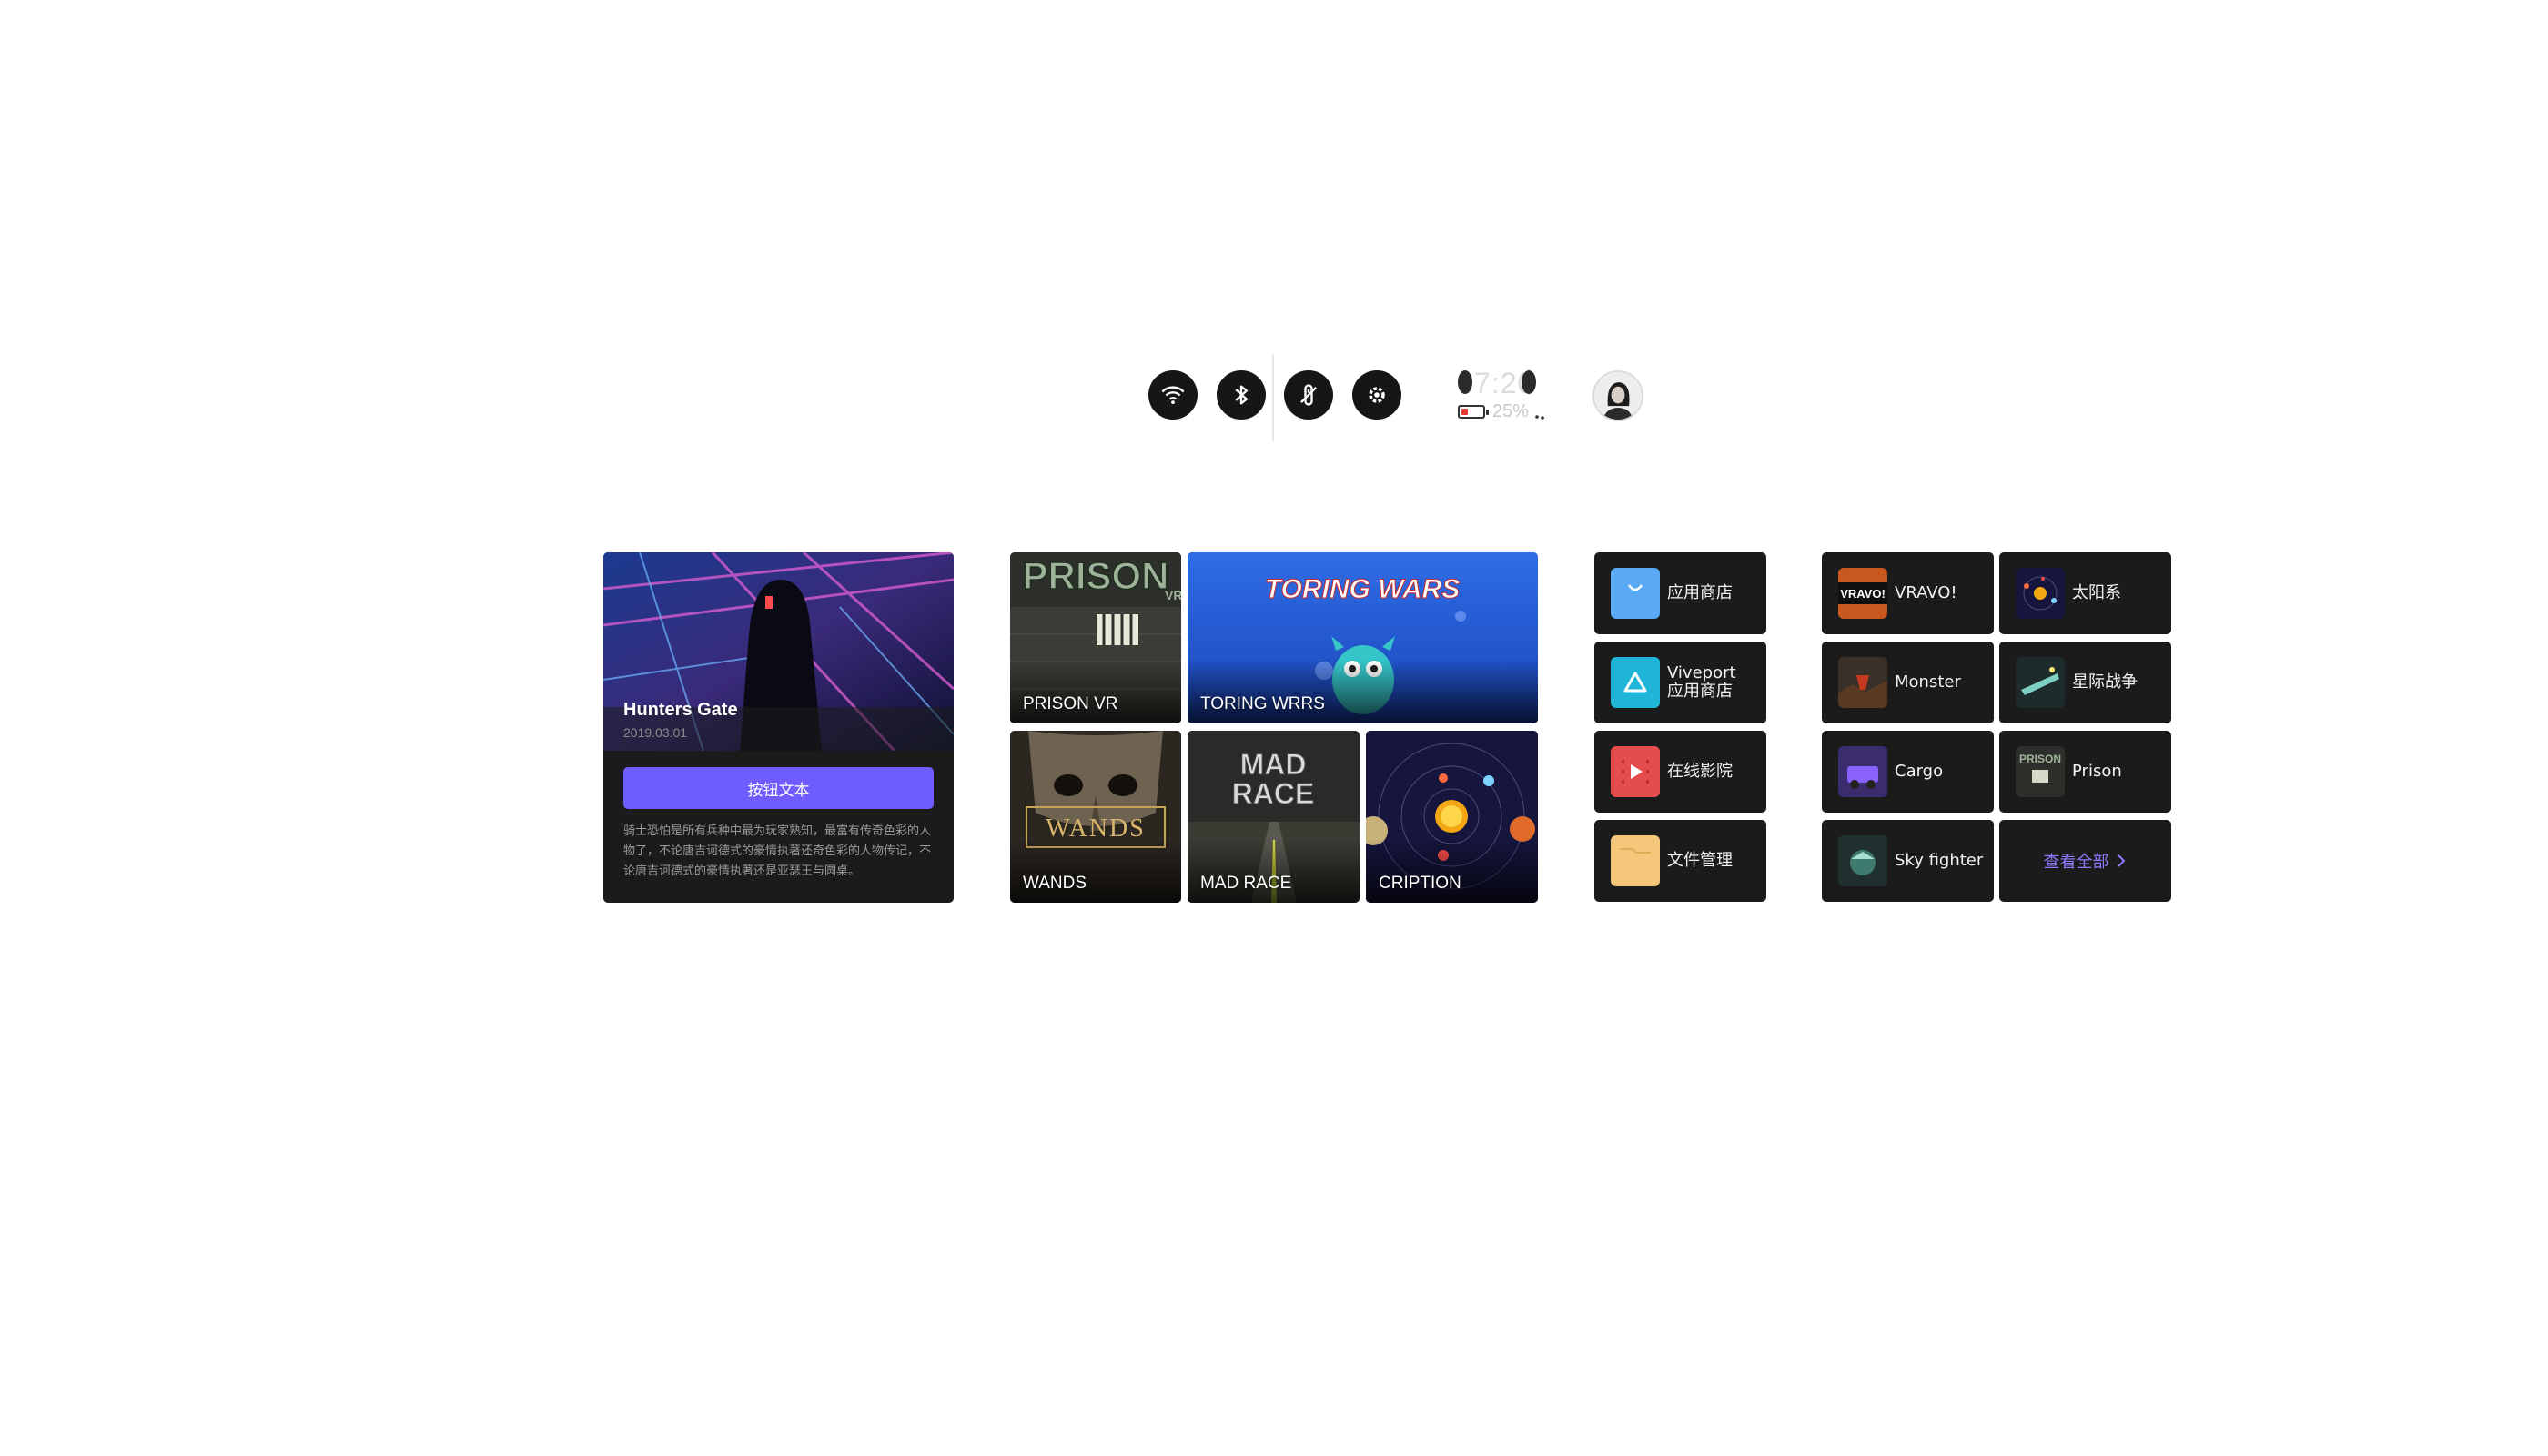 This screenshot has width=2548, height=1456. I want to click on game-label-prison-vr: PRISON VR, so click(1070, 703).